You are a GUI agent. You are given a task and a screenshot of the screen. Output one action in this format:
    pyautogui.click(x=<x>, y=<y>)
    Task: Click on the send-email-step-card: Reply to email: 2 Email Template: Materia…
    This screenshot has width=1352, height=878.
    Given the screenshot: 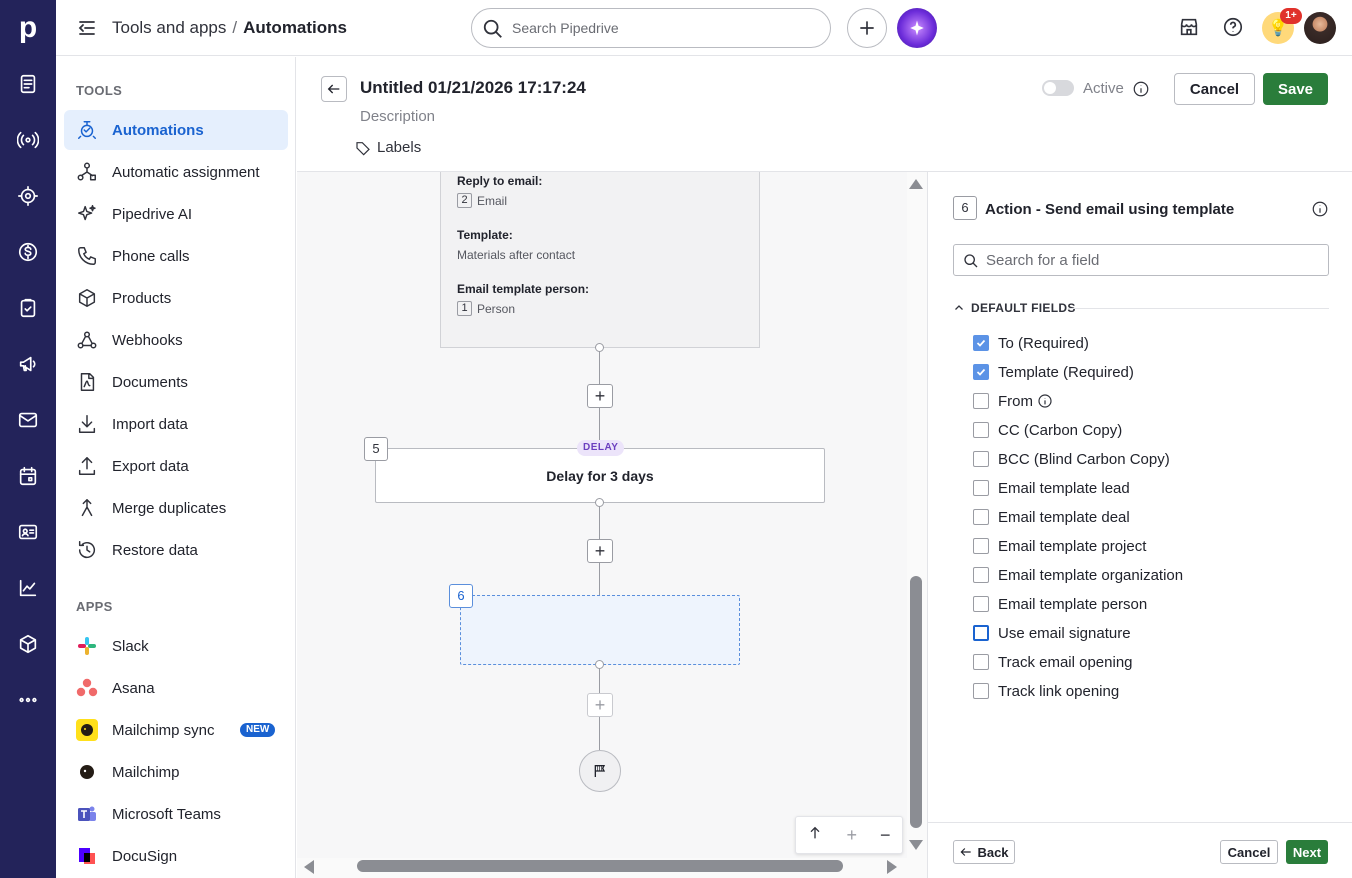 What is the action you would take?
    pyautogui.click(x=600, y=260)
    